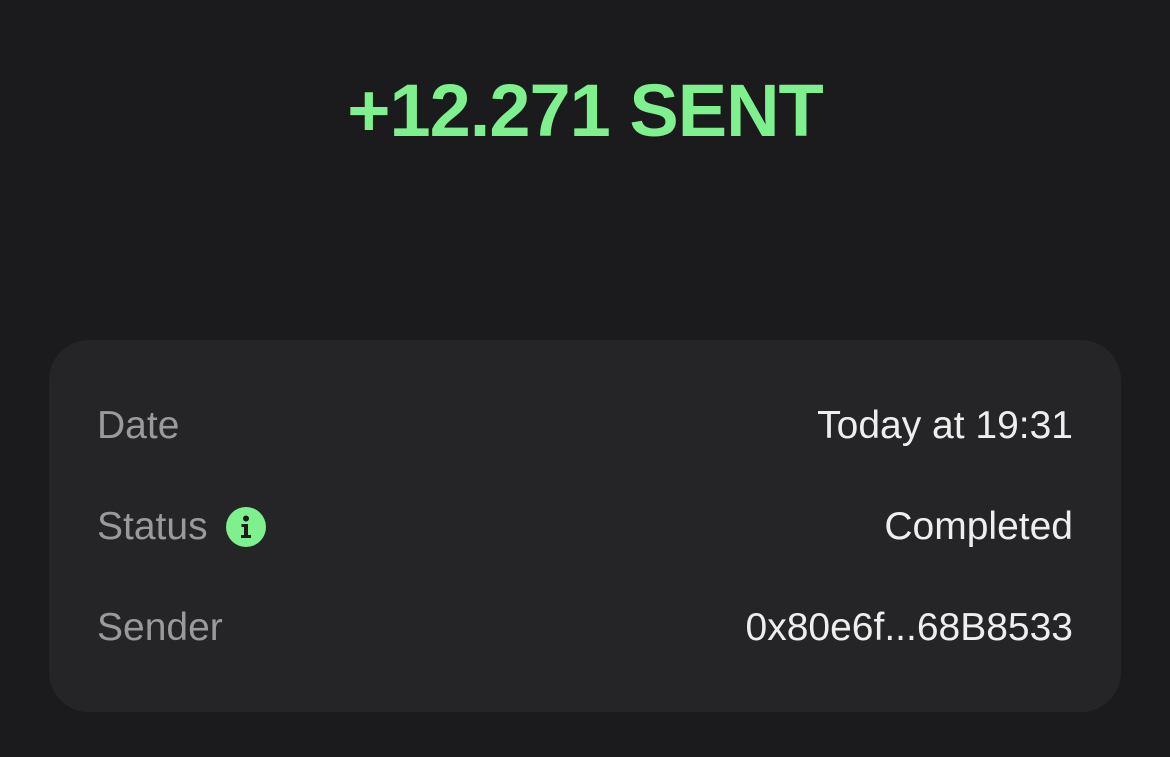  Describe the element at coordinates (160, 627) in the screenshot. I see `sender-label: Sender` at that location.